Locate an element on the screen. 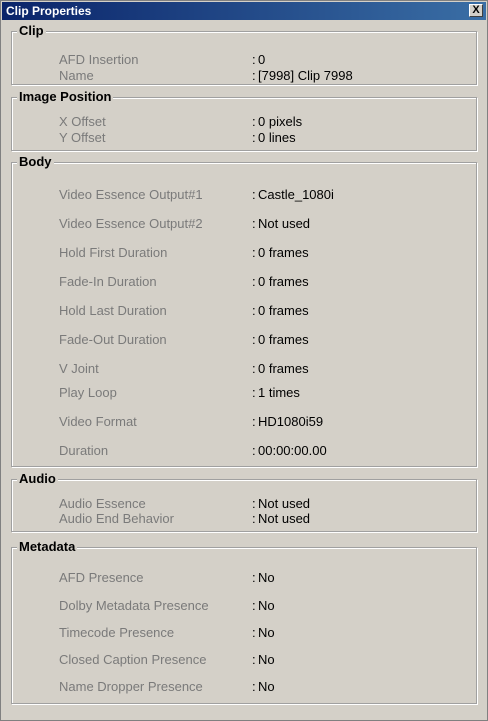 Image resolution: width=488 pixels, height=721 pixels. title-bar: Clip Properties X is located at coordinates (244, 11).